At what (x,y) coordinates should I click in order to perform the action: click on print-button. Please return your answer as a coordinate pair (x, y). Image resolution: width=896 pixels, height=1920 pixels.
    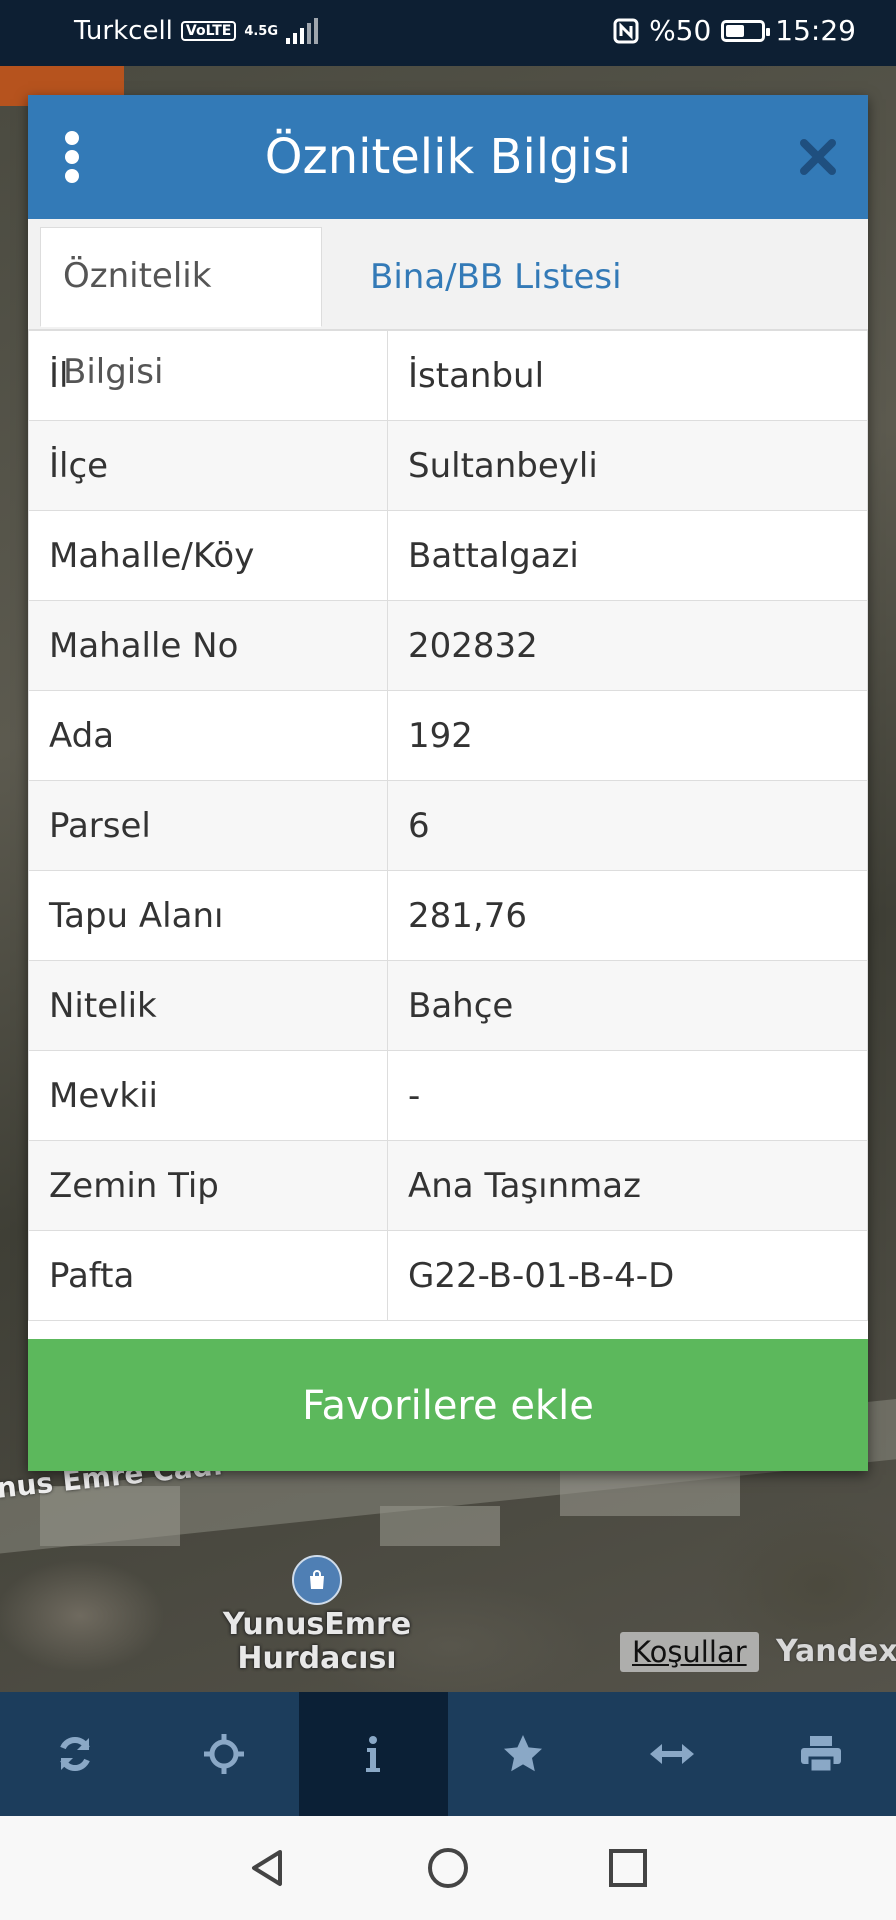
    Looking at the image, I should click on (821, 1754).